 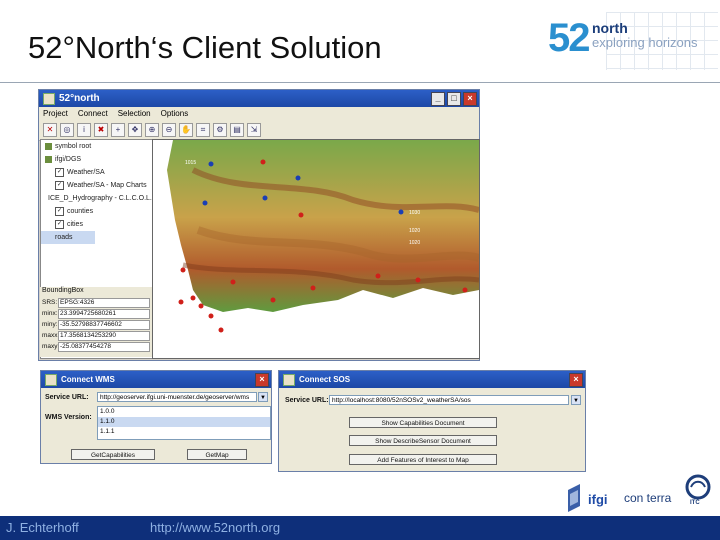 What do you see at coordinates (203, 130) in the screenshot?
I see `measure-icon: ⌗` at bounding box center [203, 130].